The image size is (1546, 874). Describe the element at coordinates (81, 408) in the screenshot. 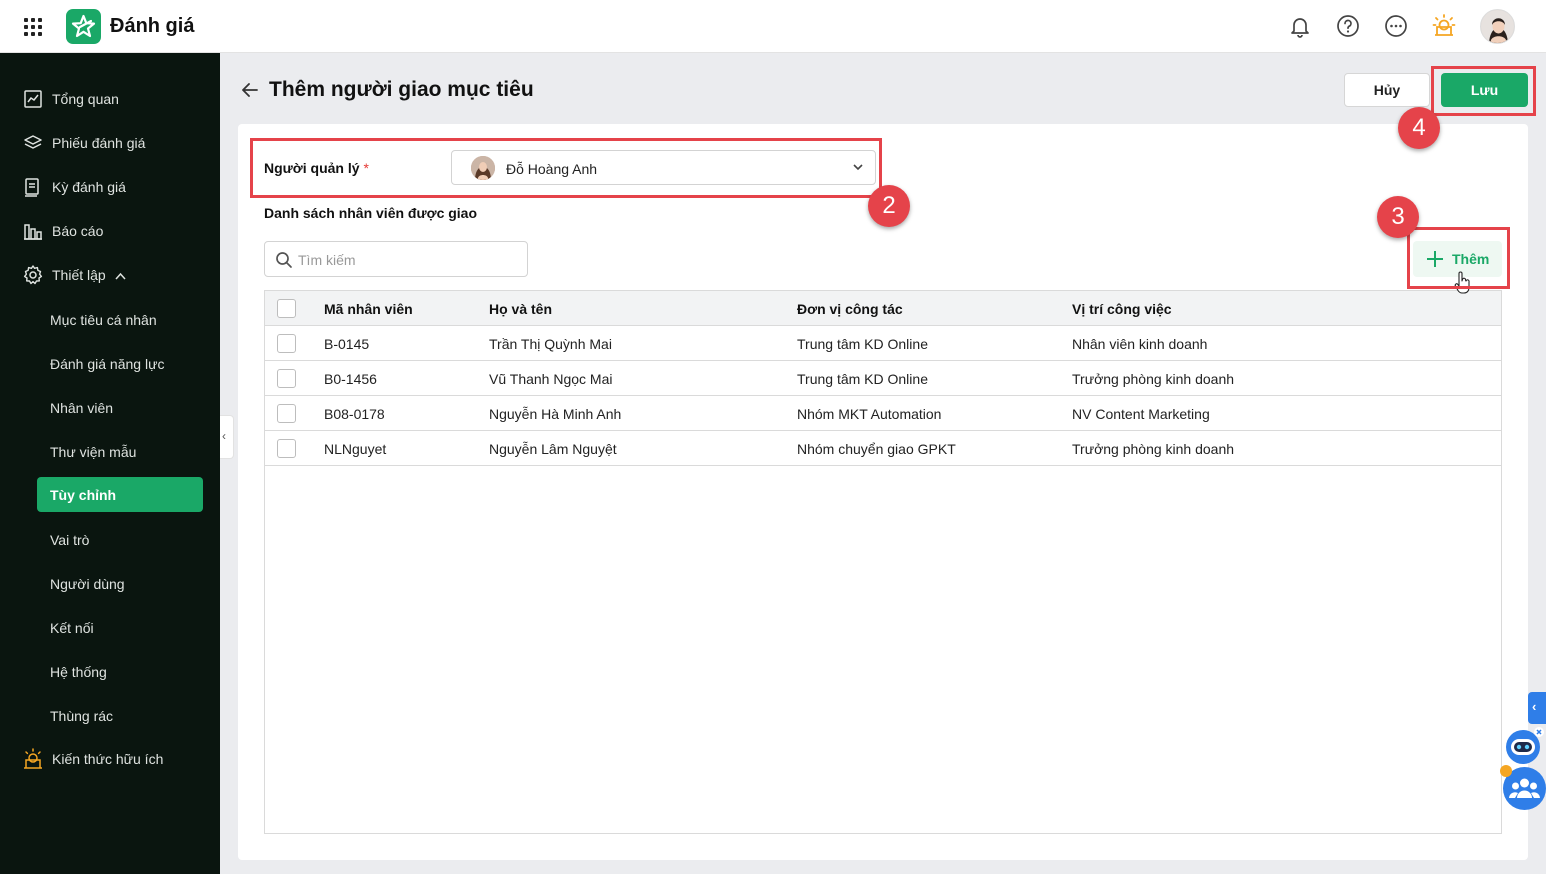

I see `sidebar-sub-employees: Nhân viên` at that location.